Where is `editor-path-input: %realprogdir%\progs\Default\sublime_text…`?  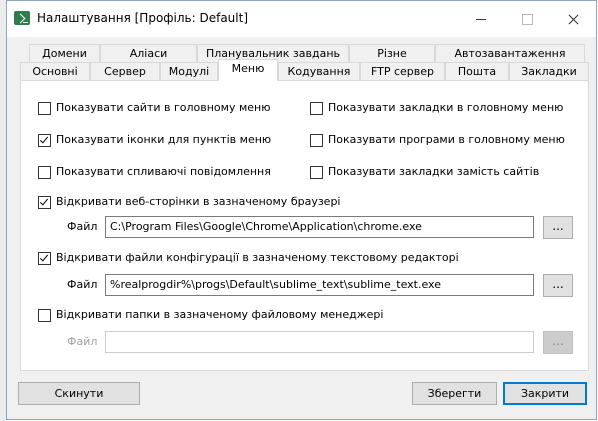 editor-path-input: %realprogdir%\progs\Default\sublime_text… is located at coordinates (319, 285).